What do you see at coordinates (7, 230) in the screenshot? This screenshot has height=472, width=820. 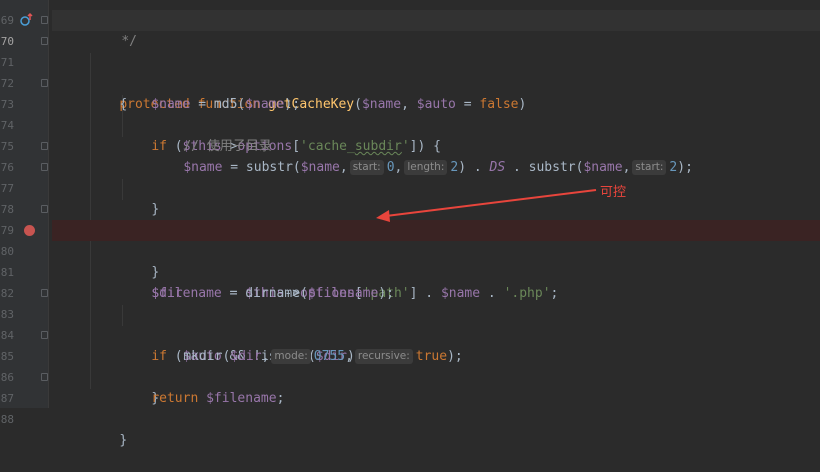 I see `line-number: 79` at bounding box center [7, 230].